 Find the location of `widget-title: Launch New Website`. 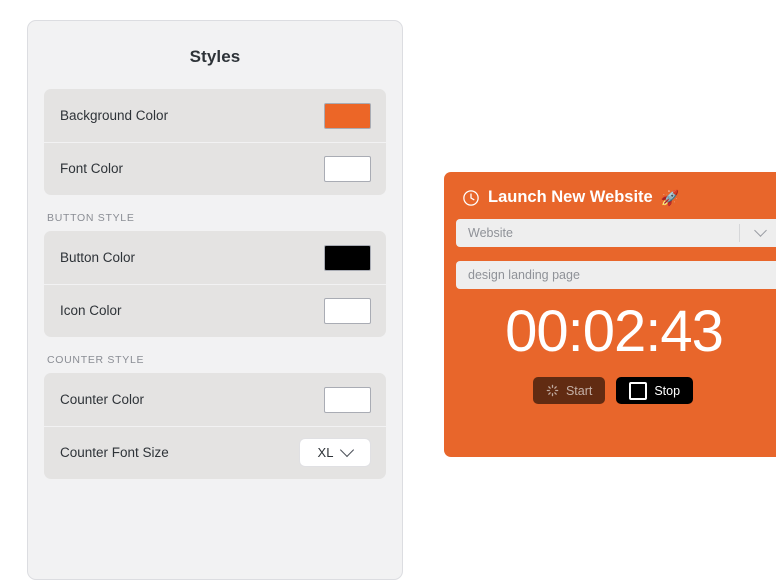

widget-title: Launch New Website is located at coordinates (570, 197).